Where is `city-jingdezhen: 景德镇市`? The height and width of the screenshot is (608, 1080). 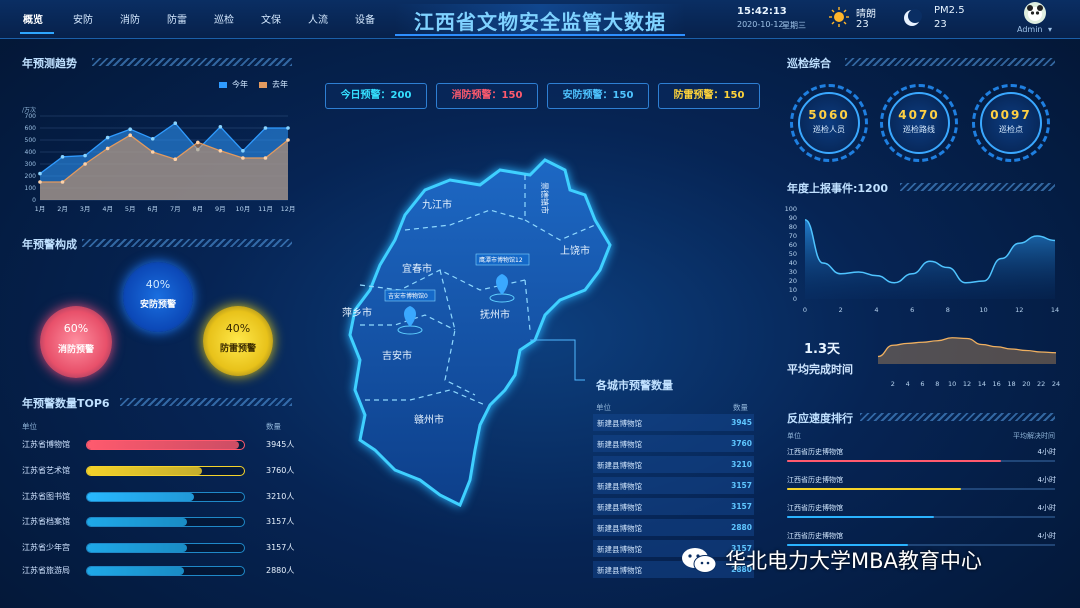
city-jingdezhen: 景德镇市 is located at coordinates (545, 198).